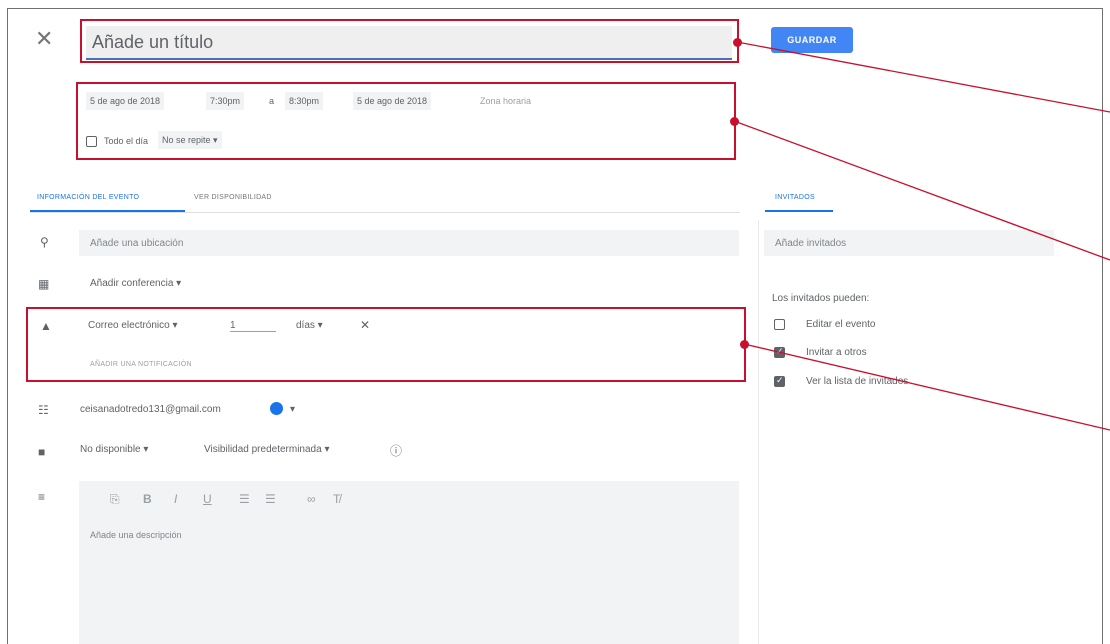 The width and height of the screenshot is (1110, 644). Describe the element at coordinates (923, 77) in the screenshot. I see `annotation-line-title` at that location.